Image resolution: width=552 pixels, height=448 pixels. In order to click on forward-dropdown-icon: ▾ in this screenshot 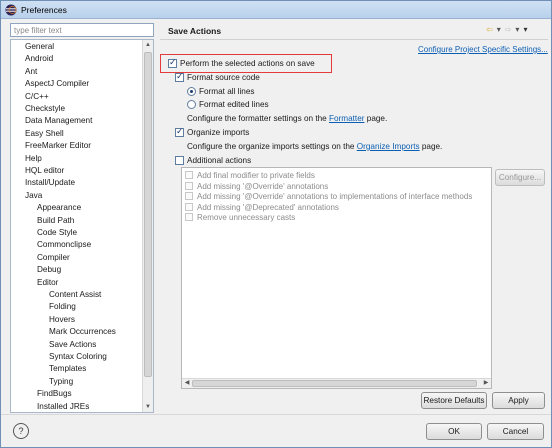, I will do `click(517, 29)`.